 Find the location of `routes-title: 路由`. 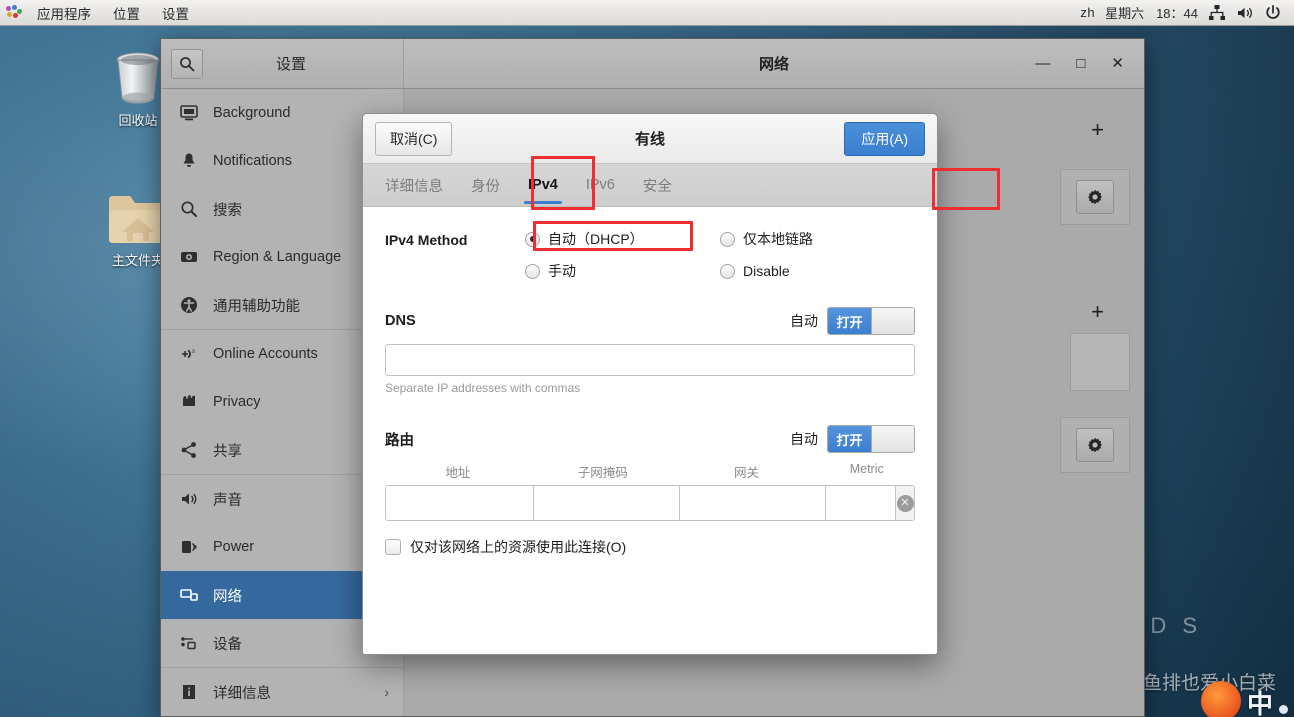

routes-title: 路由 is located at coordinates (399, 440).